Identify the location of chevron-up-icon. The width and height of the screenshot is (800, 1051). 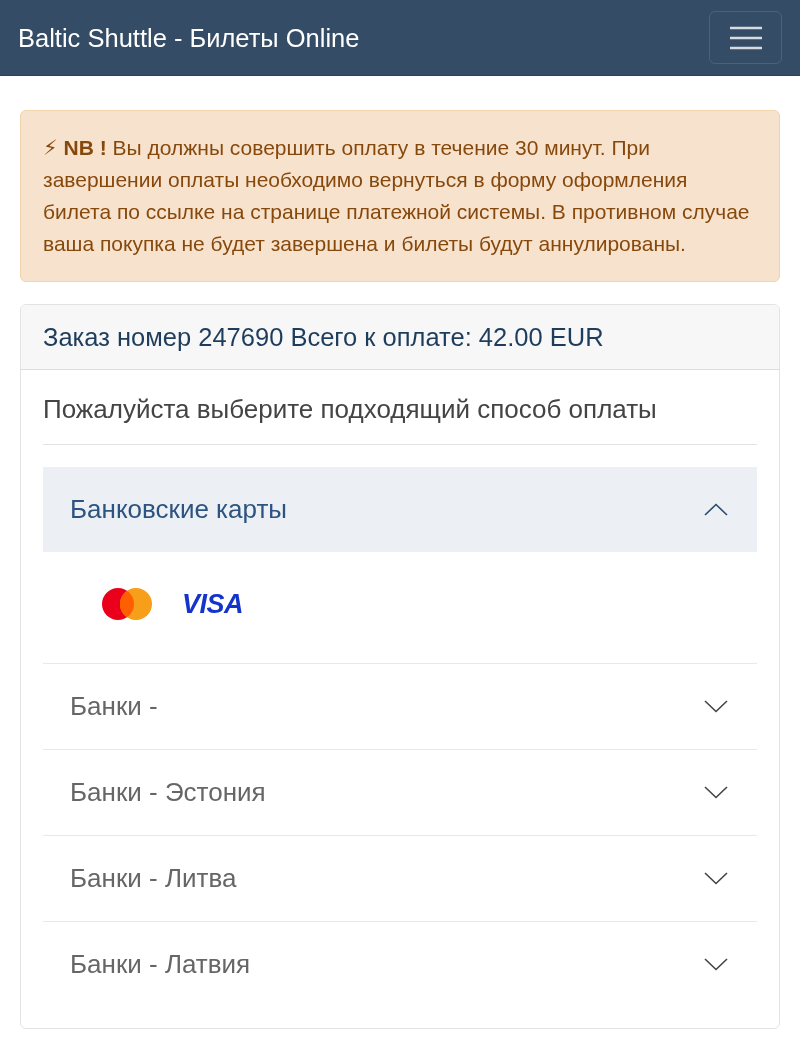
(716, 509).